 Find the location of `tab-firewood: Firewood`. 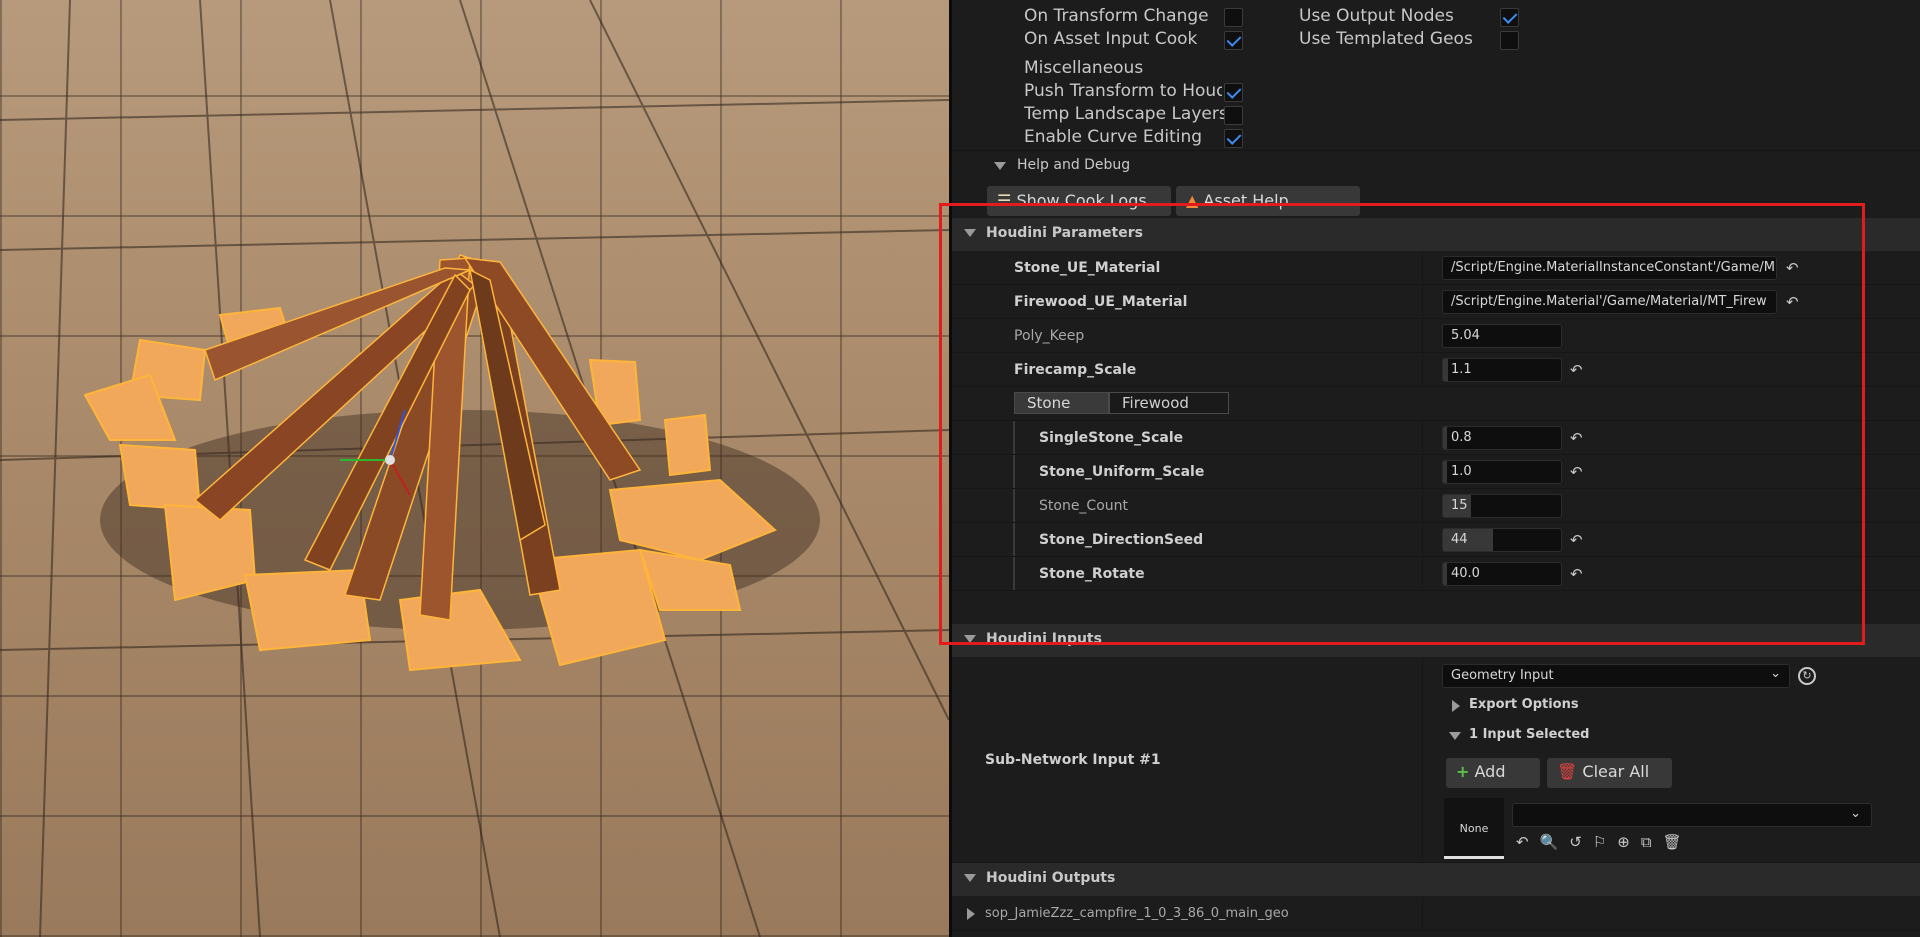

tab-firewood: Firewood is located at coordinates (1169, 403).